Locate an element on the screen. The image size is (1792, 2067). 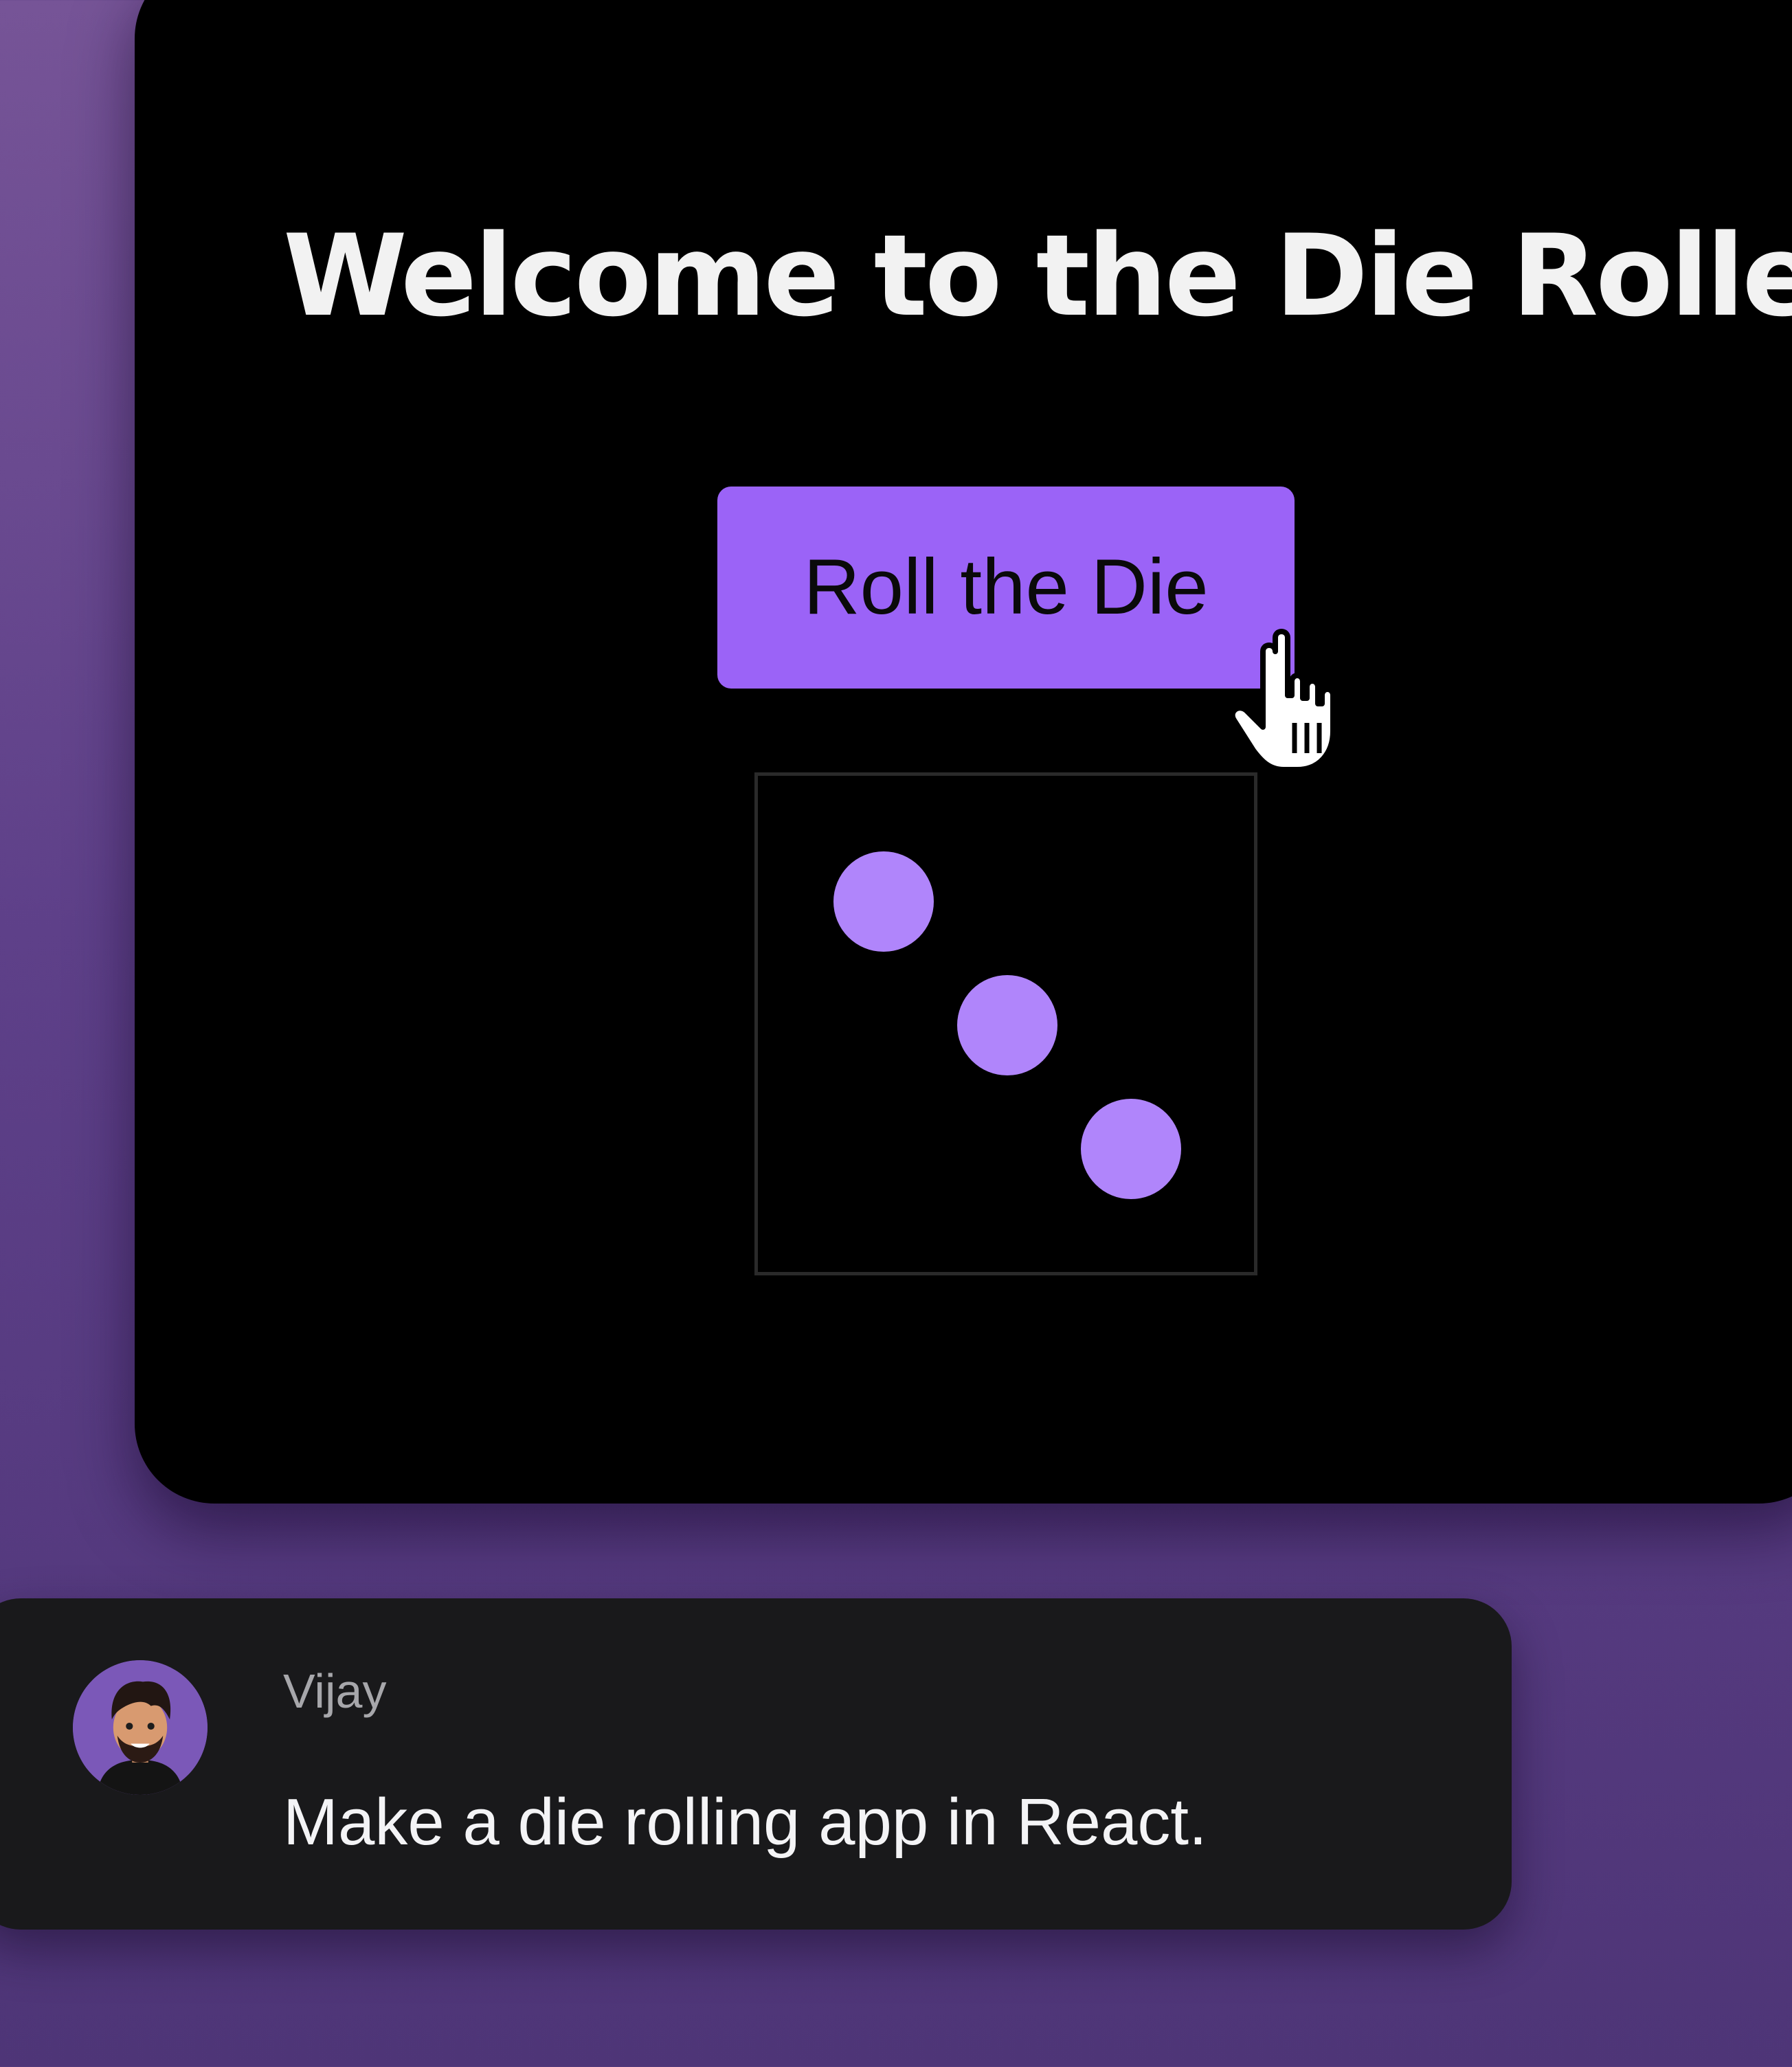
chat-author-name: Vijay is located at coordinates (335, 1691).